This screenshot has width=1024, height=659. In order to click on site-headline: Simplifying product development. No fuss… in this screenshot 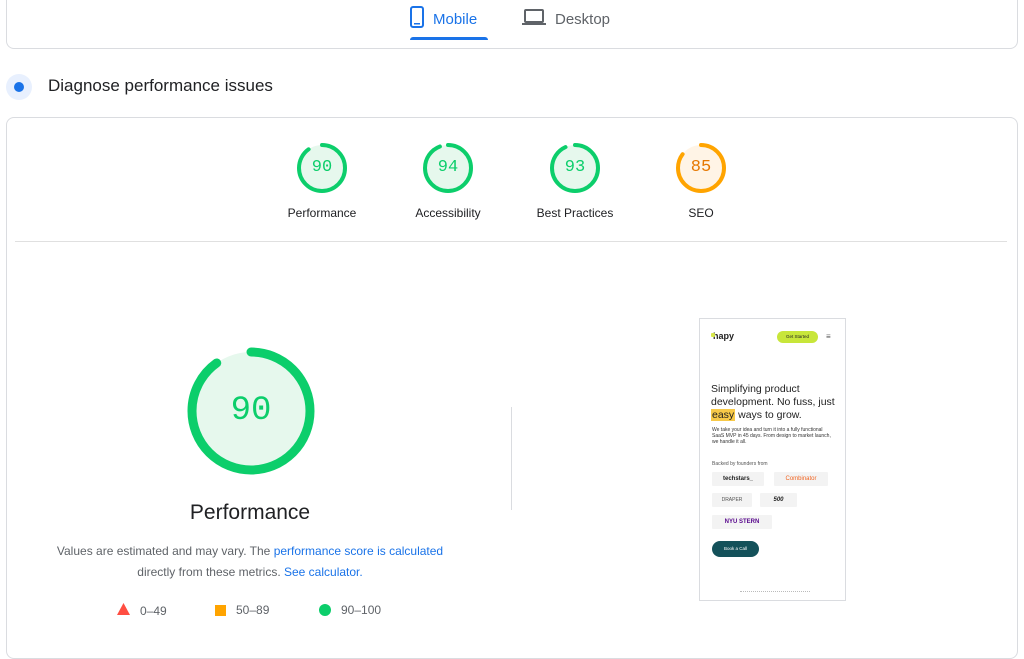, I will do `click(773, 402)`.